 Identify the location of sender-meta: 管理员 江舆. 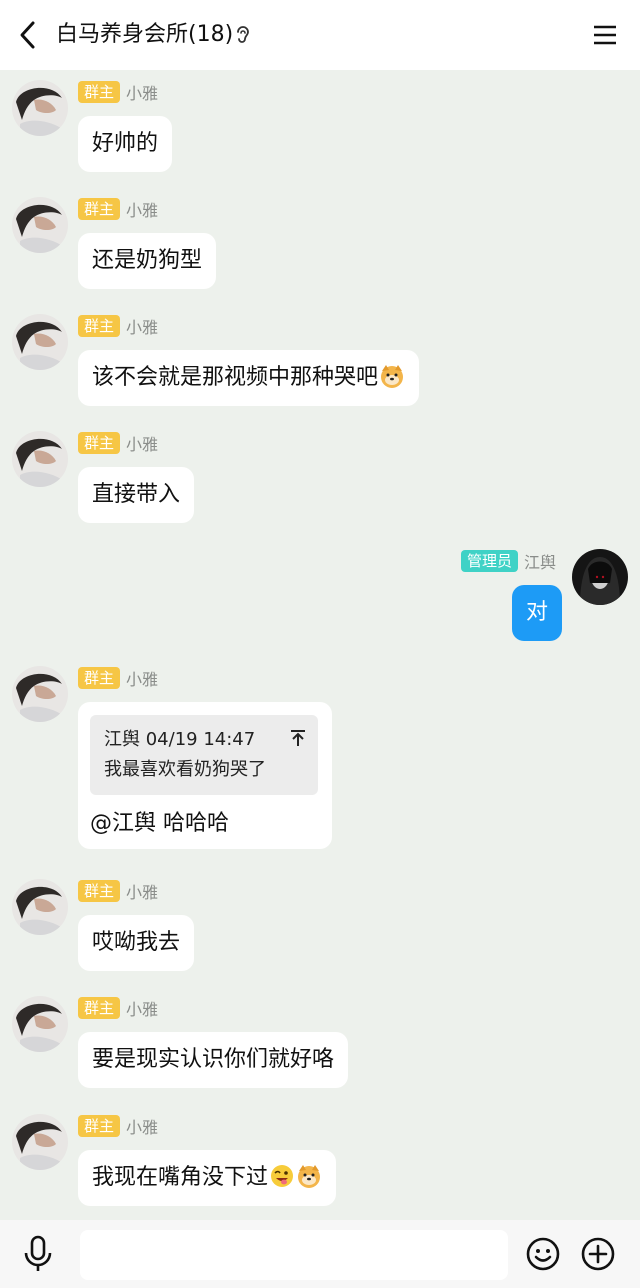
(508, 561).